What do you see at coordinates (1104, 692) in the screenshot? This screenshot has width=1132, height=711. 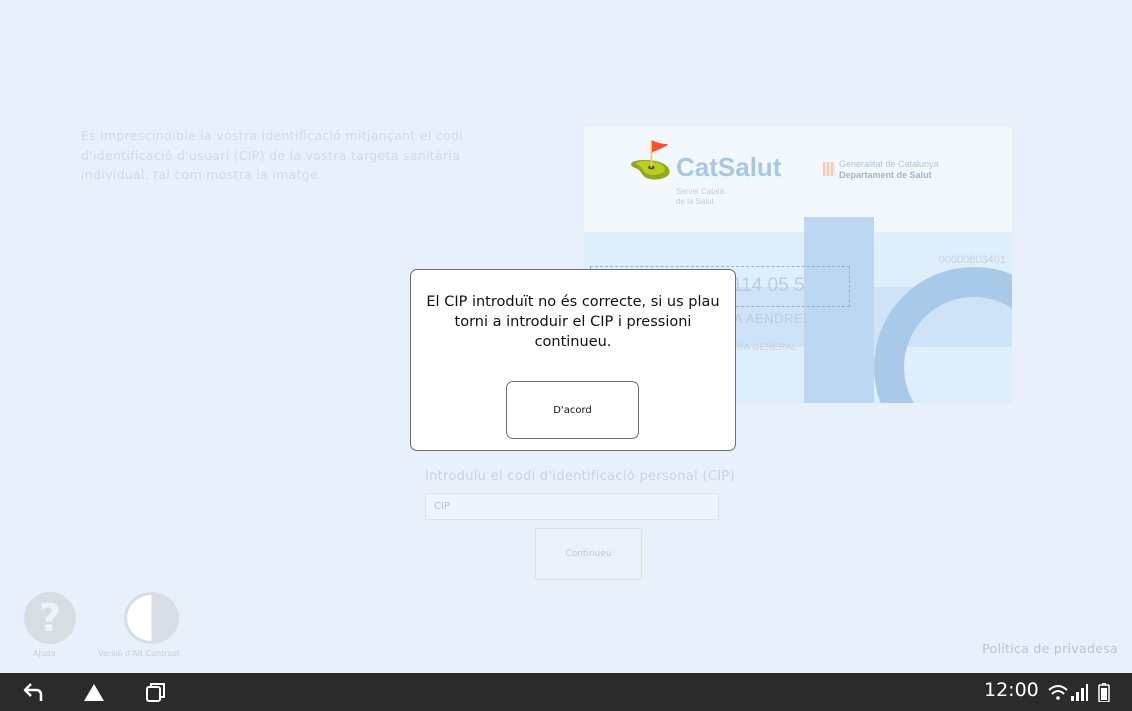 I see `battery-icon` at bounding box center [1104, 692].